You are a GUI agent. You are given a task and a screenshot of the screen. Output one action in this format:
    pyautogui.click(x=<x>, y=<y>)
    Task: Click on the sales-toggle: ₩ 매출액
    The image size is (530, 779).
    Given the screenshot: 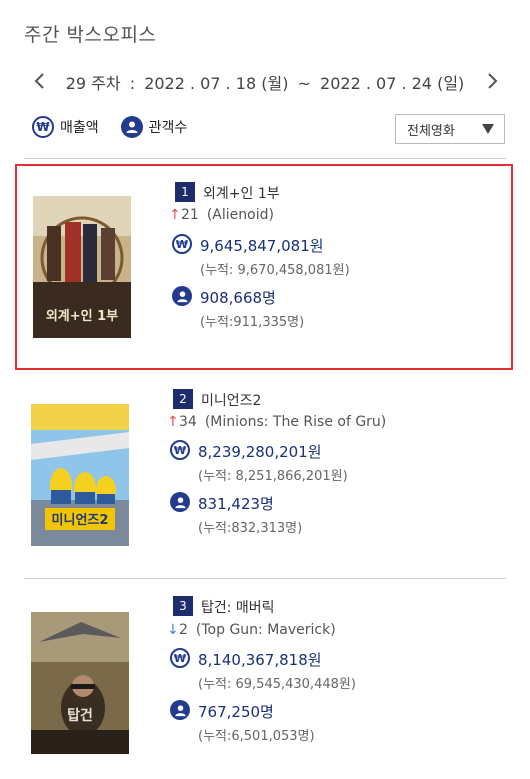 What is the action you would take?
    pyautogui.click(x=65, y=127)
    